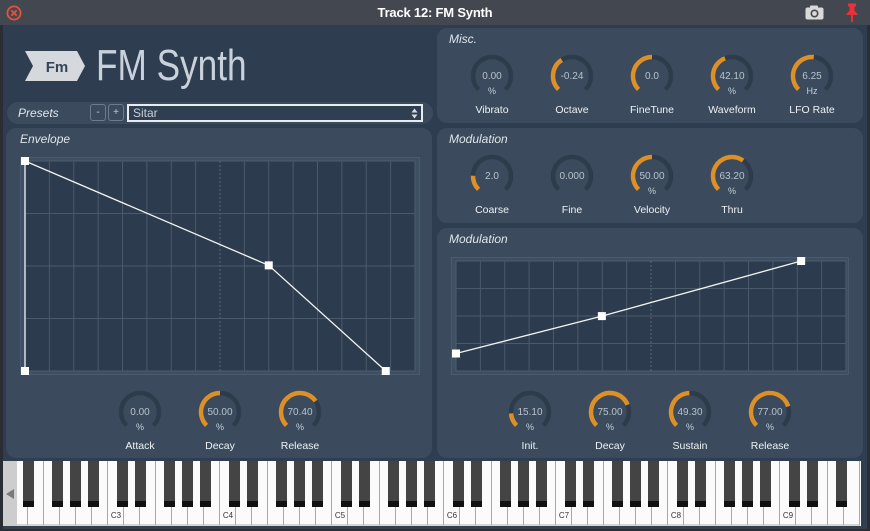 The image size is (870, 531). Describe the element at coordinates (564, 515) in the screenshot. I see `key-label: C7` at that location.